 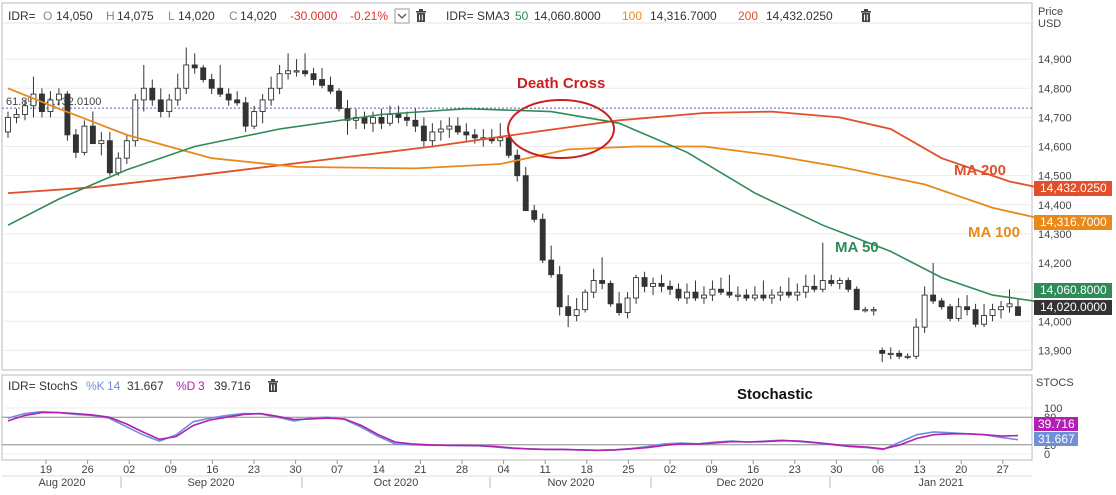 What do you see at coordinates (232, 386) in the screenshot?
I see `stoch-d-value: 39.716` at bounding box center [232, 386].